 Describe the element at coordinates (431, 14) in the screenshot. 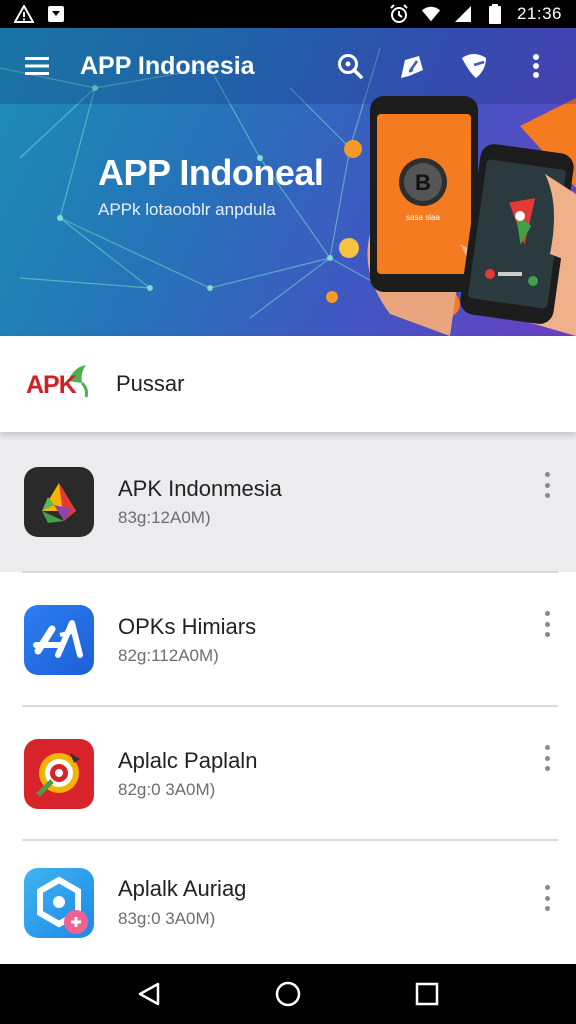

I see `wifi-icon` at that location.